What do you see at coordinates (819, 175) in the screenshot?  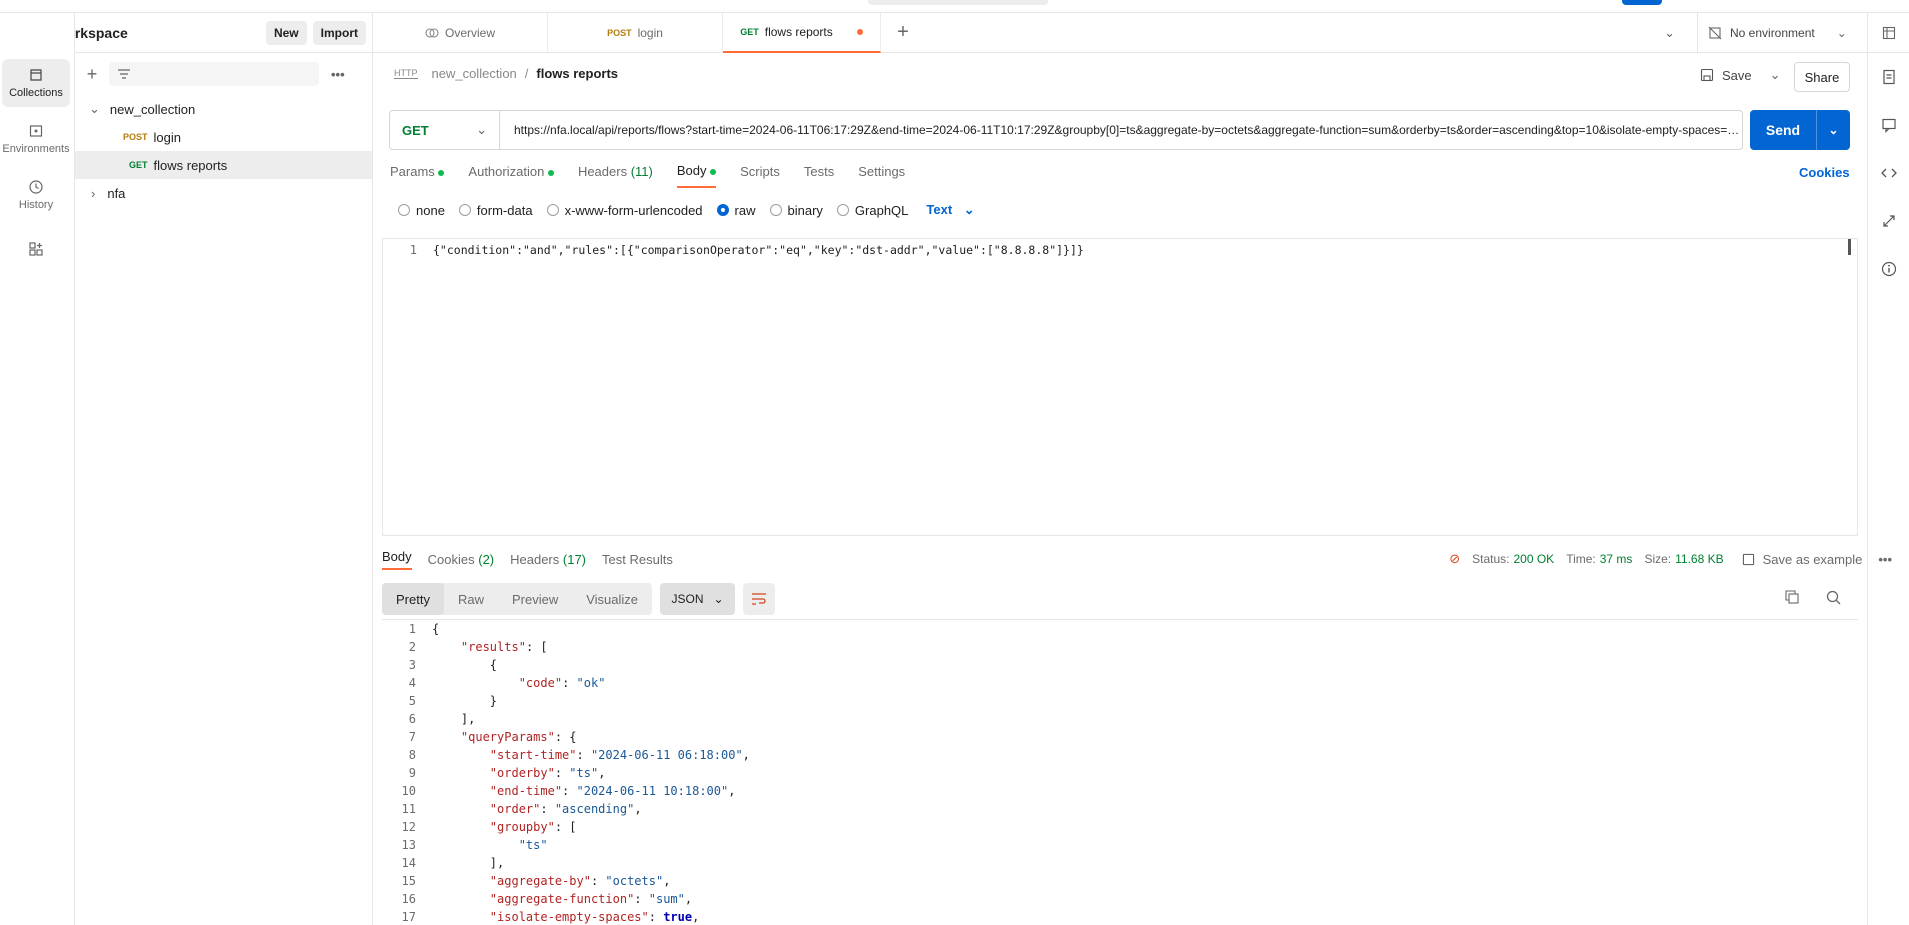 I see `tab-tests: Tests` at bounding box center [819, 175].